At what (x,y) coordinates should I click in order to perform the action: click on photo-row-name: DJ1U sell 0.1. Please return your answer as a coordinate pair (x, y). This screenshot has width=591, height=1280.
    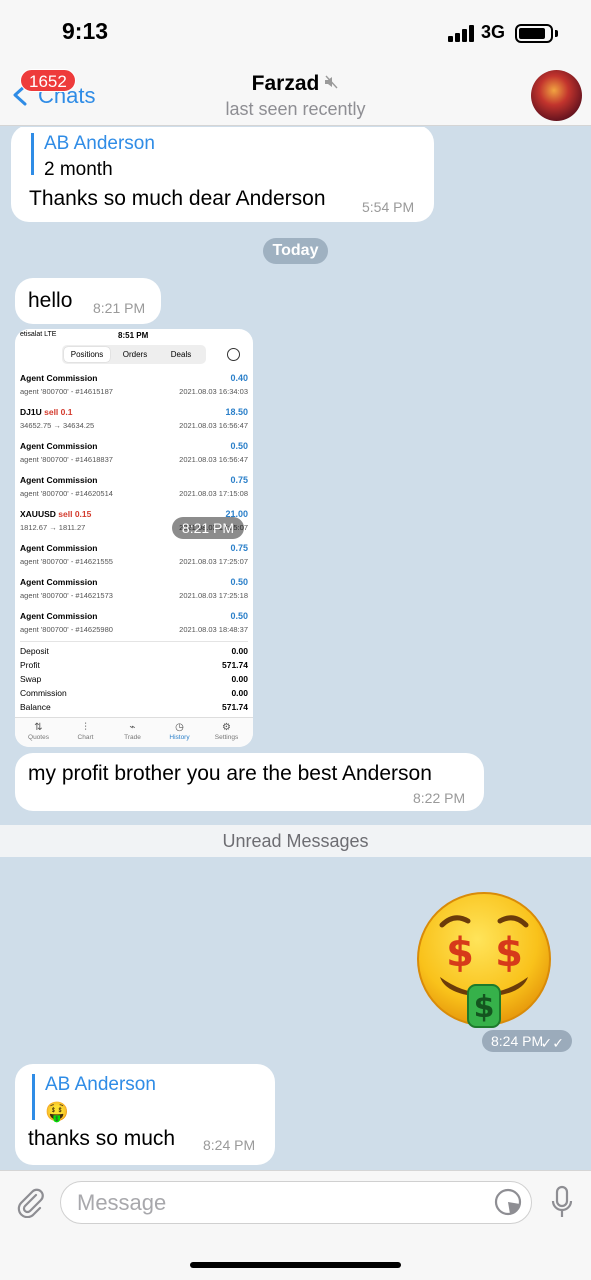
    Looking at the image, I should click on (46, 412).